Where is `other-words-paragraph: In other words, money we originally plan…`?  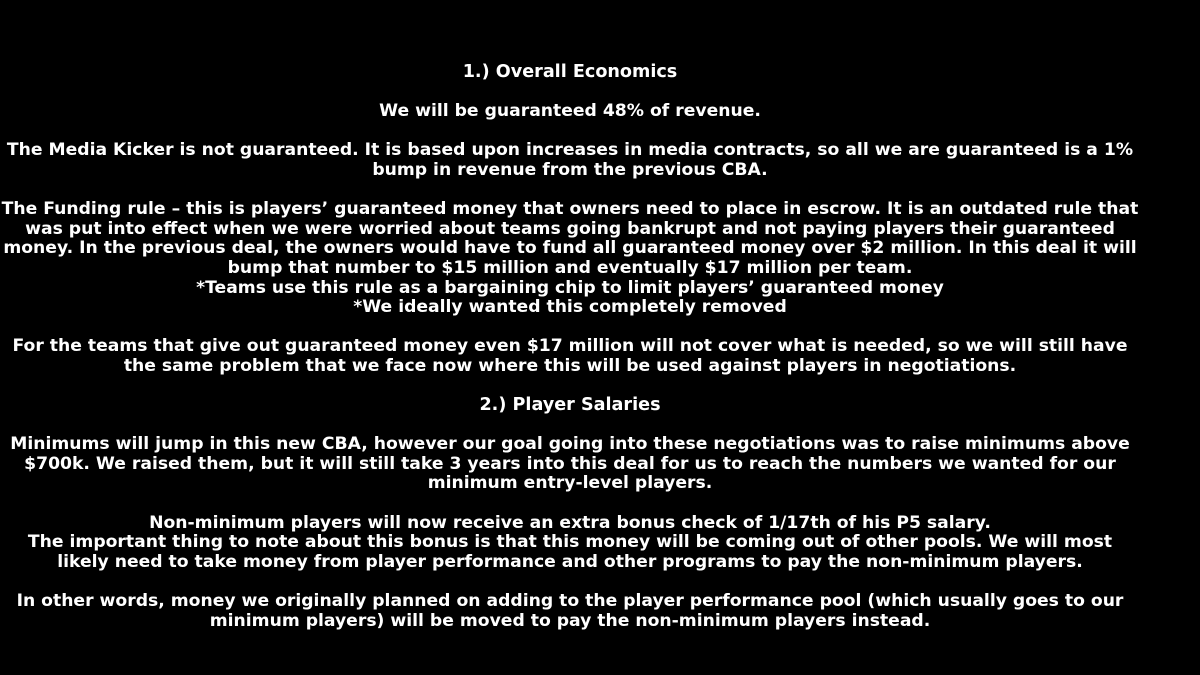 other-words-paragraph: In other words, money we originally plan… is located at coordinates (570, 611).